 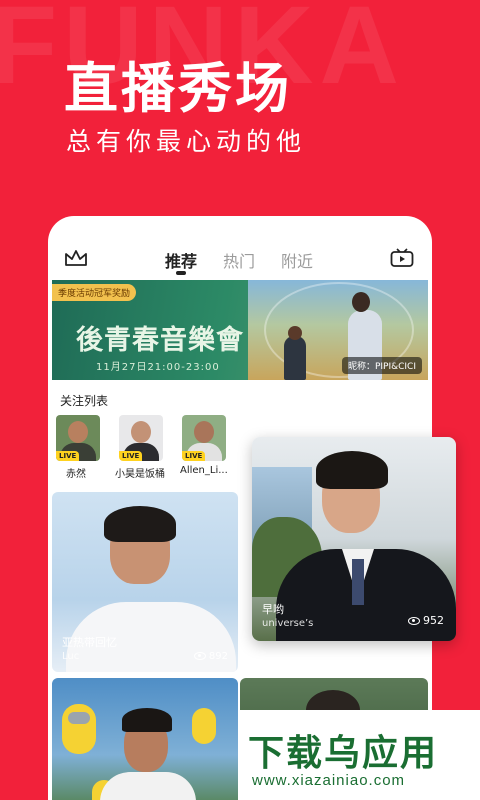 I want to click on hero-subtitle: 总有你最心动的他, so click(x=186, y=141).